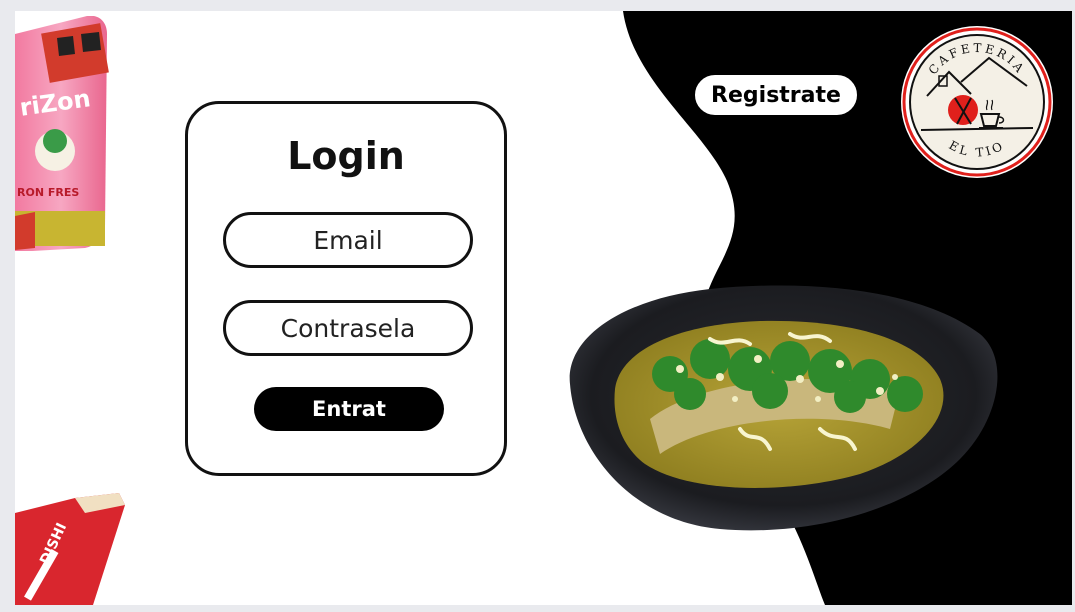 Image resolution: width=1075 pixels, height=612 pixels. What do you see at coordinates (346, 156) in the screenshot?
I see `login-title: Login` at bounding box center [346, 156].